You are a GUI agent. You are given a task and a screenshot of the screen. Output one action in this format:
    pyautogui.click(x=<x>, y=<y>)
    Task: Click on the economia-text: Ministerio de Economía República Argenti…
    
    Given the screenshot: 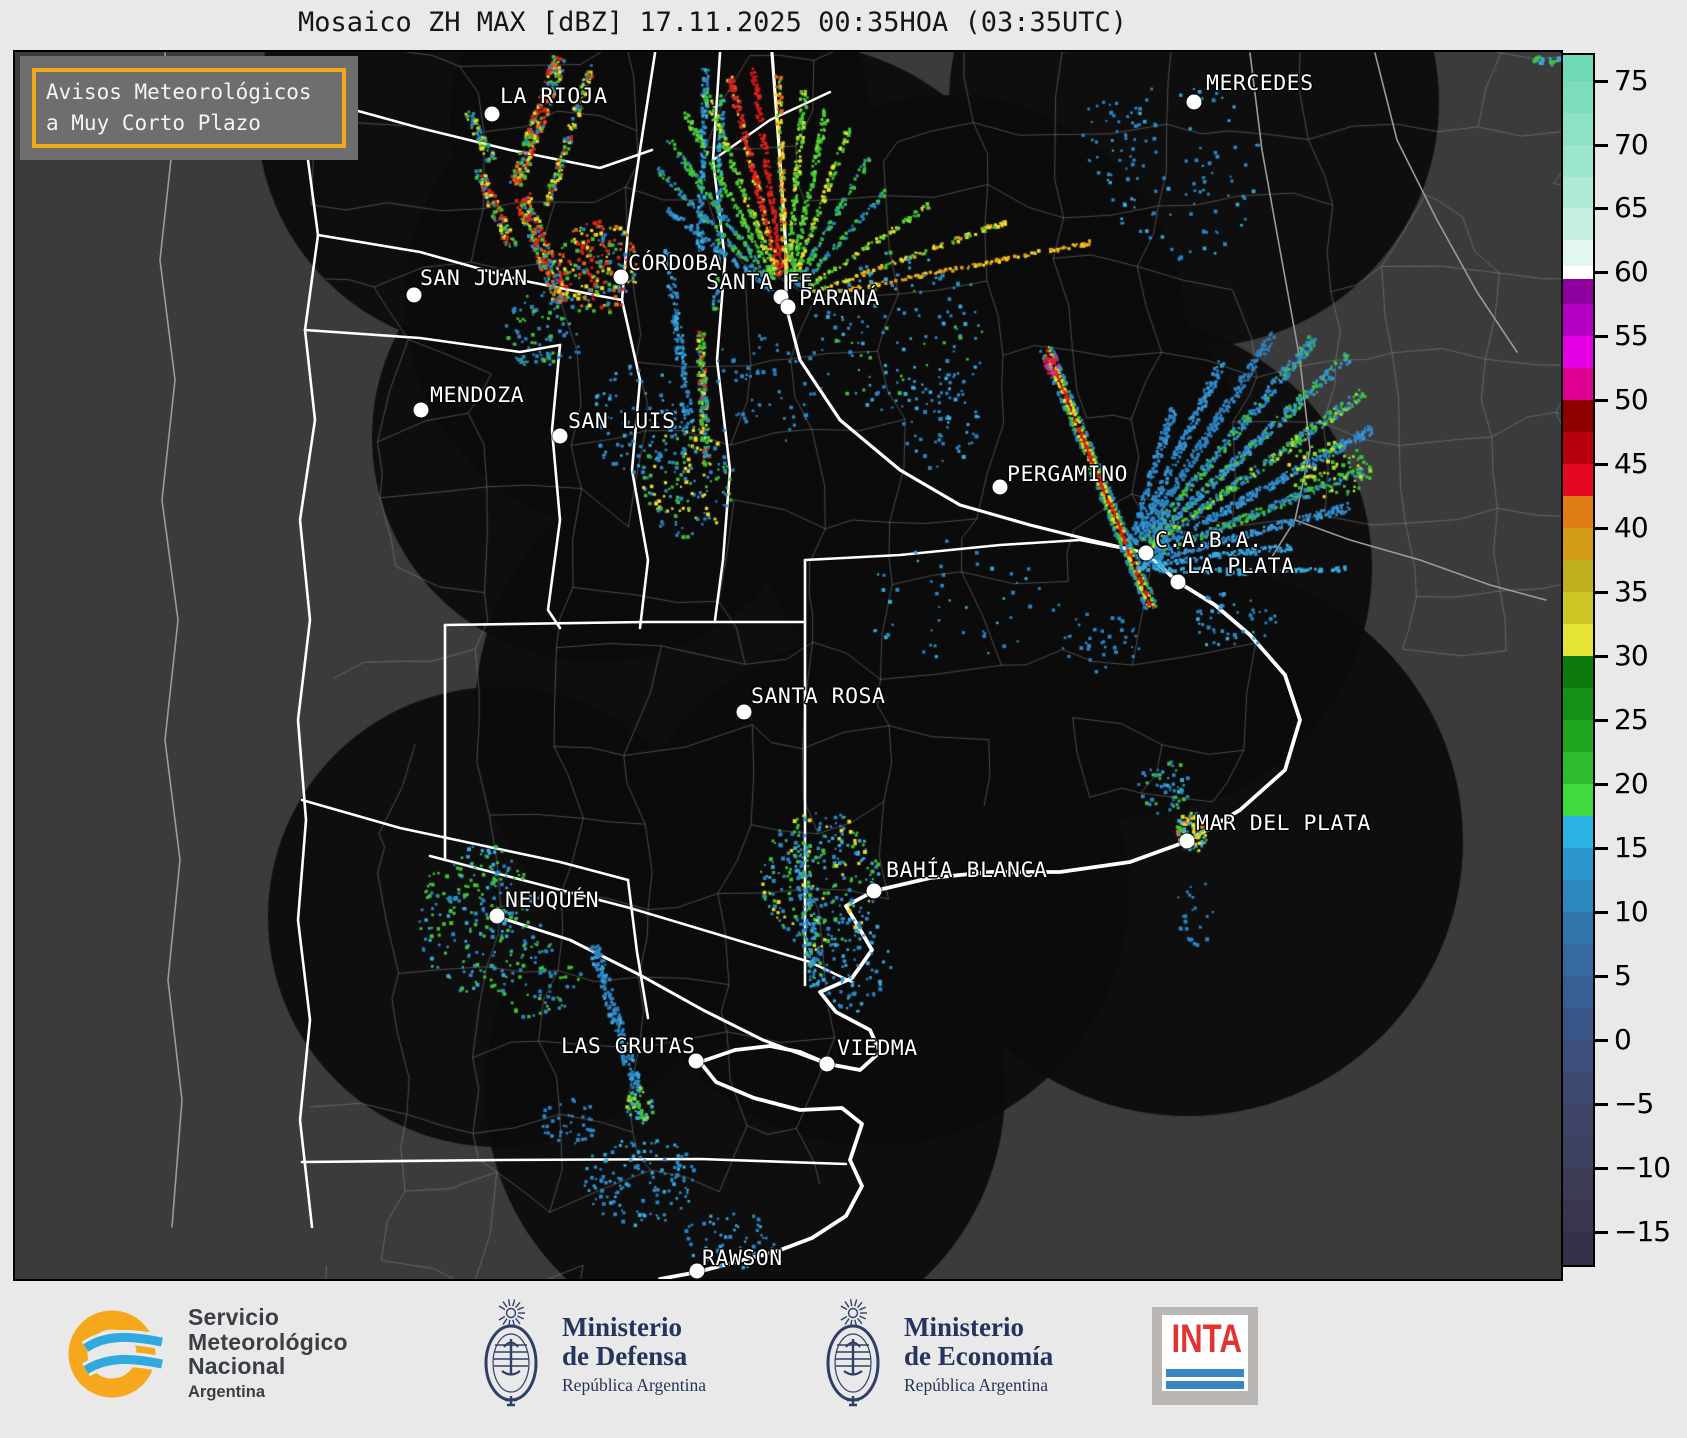 What is the action you would take?
    pyautogui.click(x=978, y=1354)
    